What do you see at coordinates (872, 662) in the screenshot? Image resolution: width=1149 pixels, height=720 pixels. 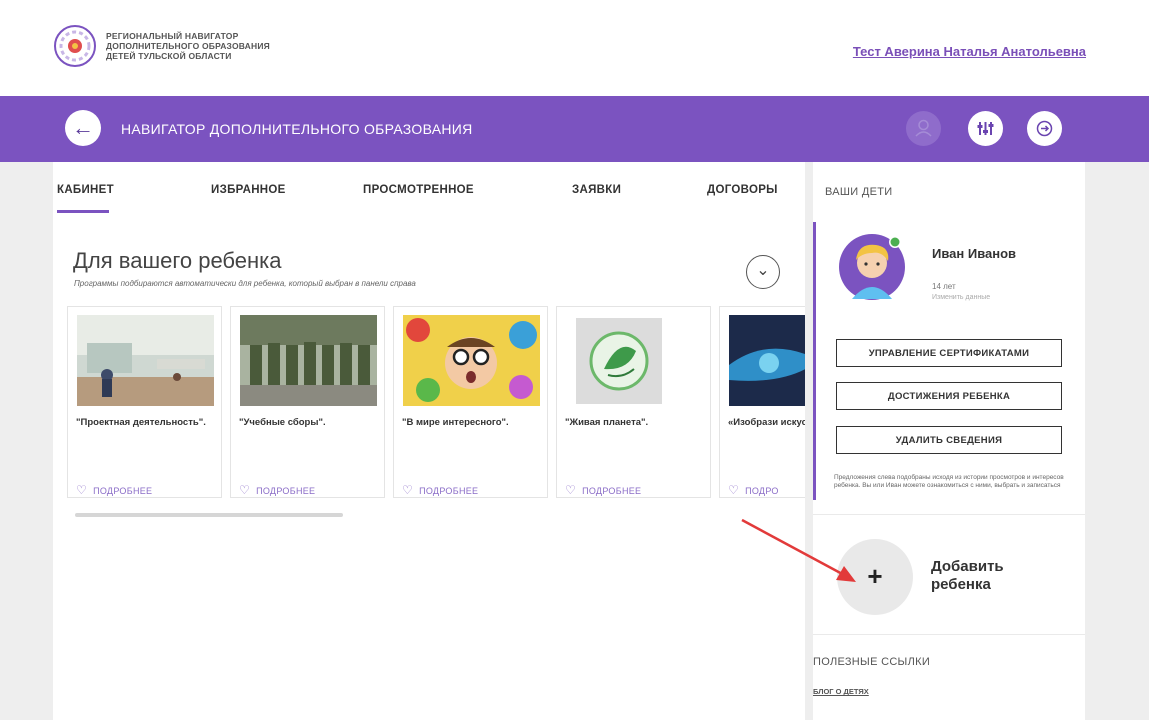 I see `useful-links-heading: ПОЛЕЗНЫЕ ССЫЛКИ` at bounding box center [872, 662].